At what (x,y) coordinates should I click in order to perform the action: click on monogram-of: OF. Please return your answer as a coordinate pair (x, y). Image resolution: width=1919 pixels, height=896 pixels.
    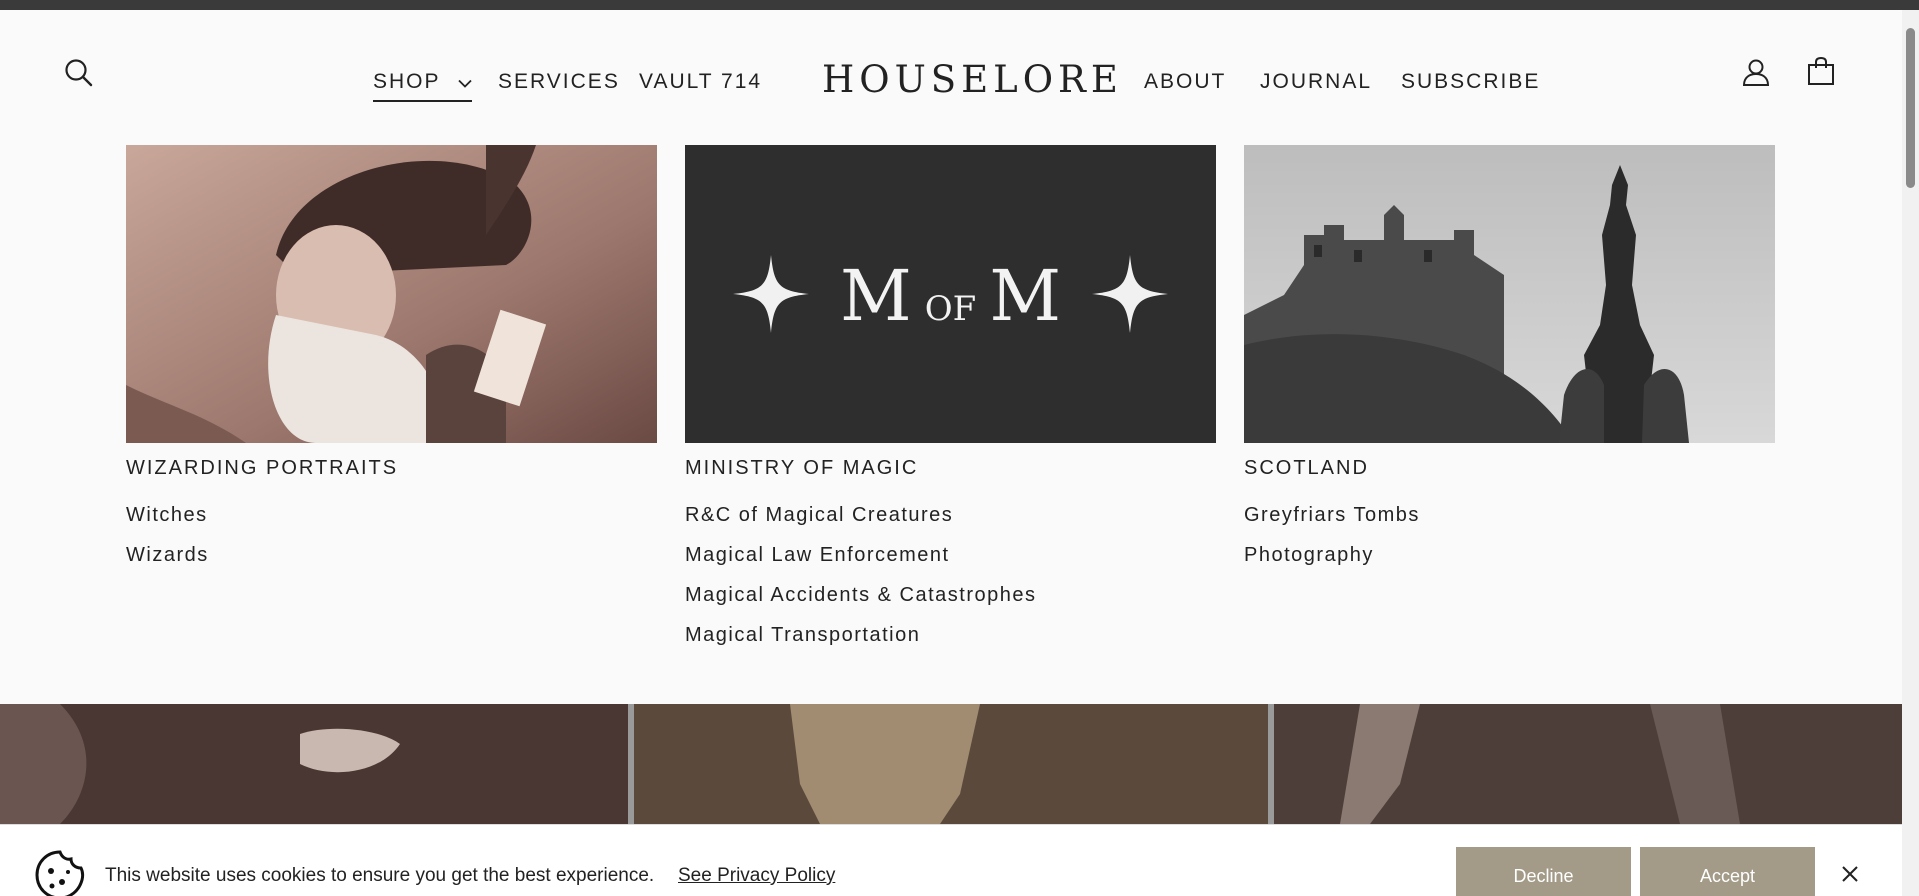
    Looking at the image, I should click on (950, 309).